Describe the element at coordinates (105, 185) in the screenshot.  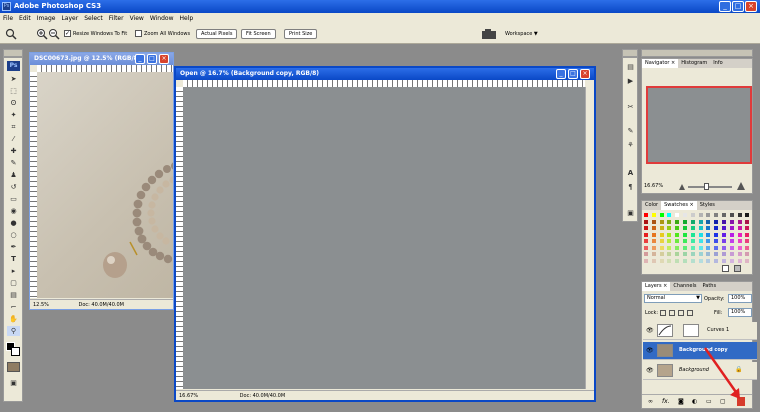
I see `photo-canvas` at that location.